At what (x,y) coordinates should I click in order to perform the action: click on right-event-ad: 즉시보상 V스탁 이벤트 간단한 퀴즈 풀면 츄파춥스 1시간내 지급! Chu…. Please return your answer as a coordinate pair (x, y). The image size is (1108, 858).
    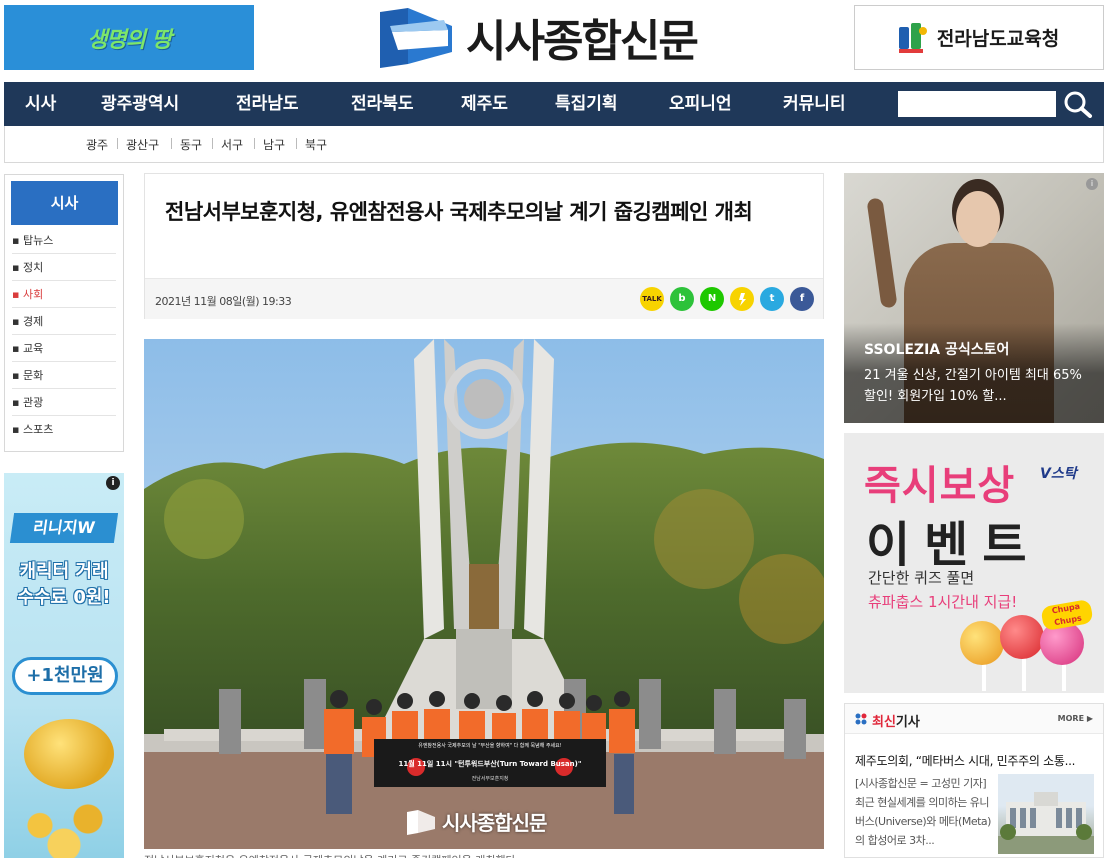
    Looking at the image, I should click on (974, 563).